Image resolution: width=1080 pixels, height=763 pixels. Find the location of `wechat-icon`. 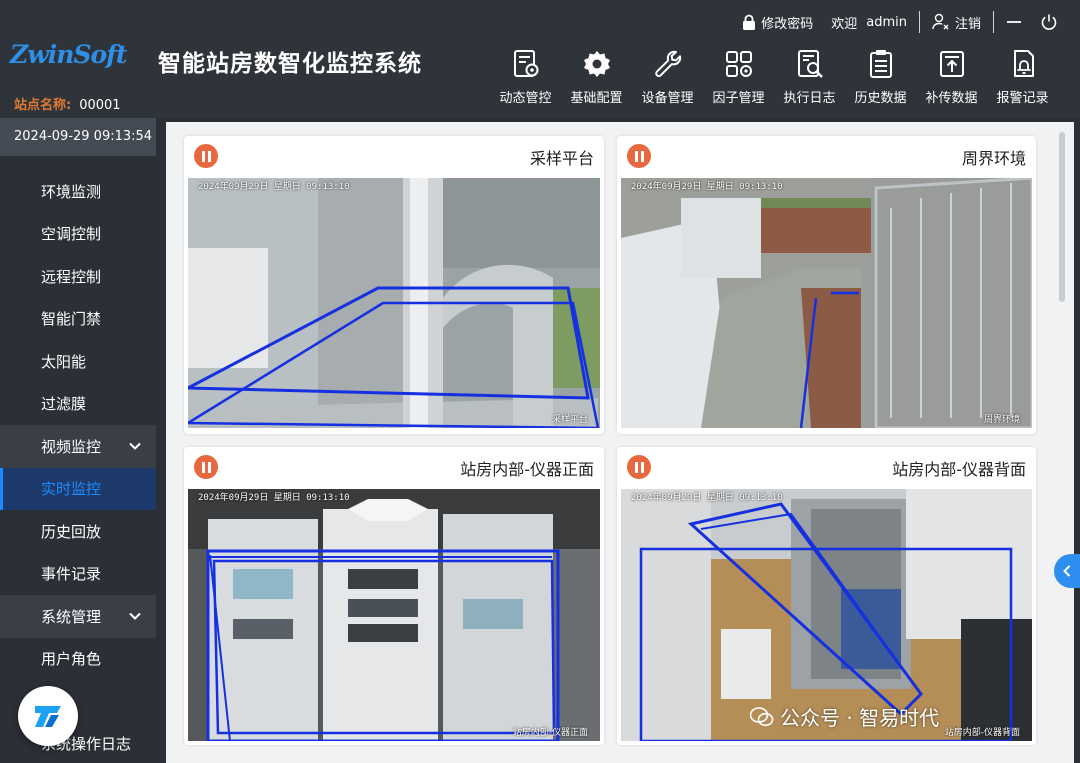

wechat-icon is located at coordinates (762, 716).